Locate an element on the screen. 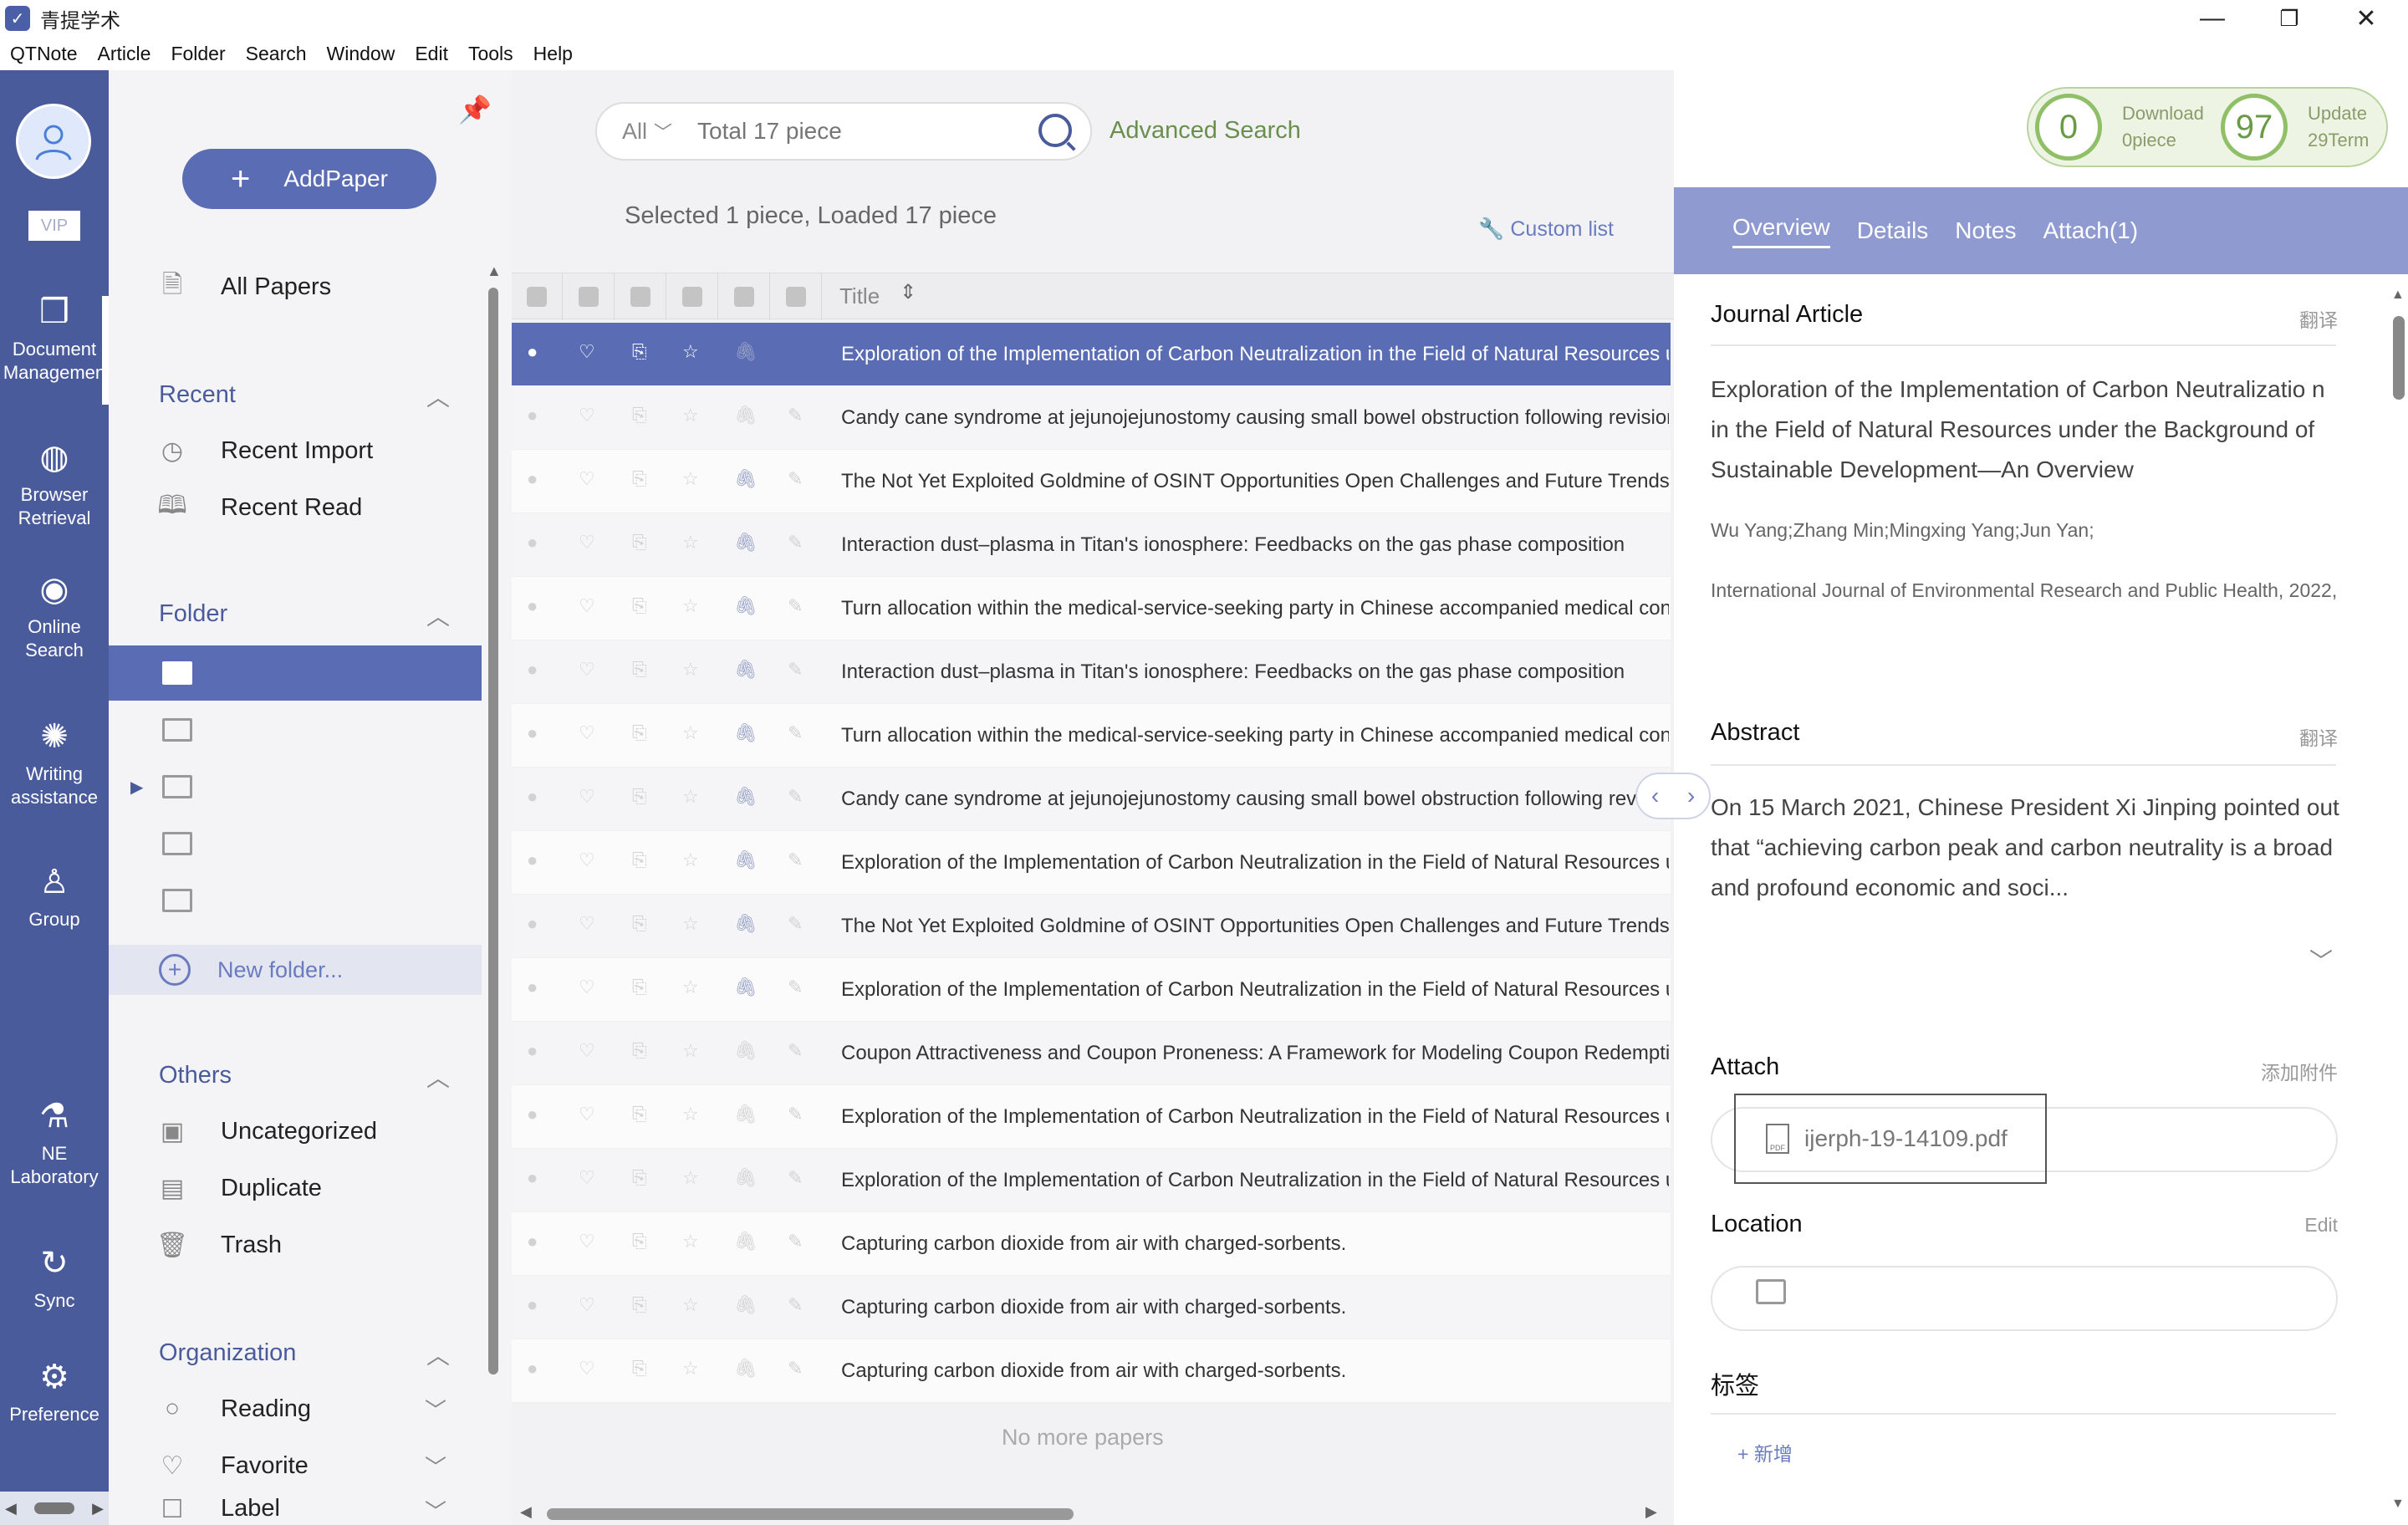  folder-item is located at coordinates (295, 729).